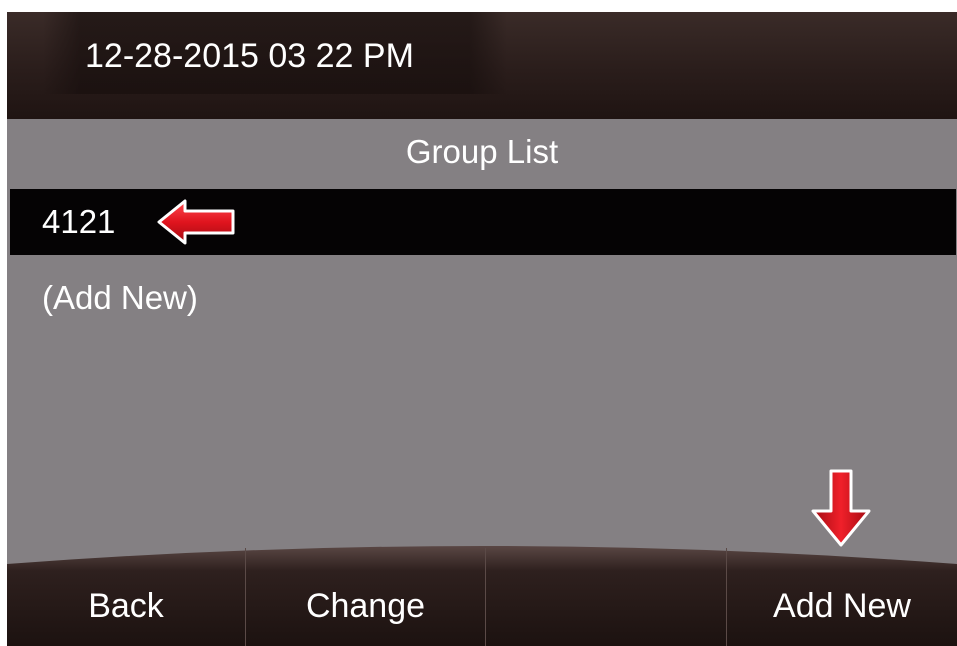 The image size is (957, 646). What do you see at coordinates (196, 222) in the screenshot?
I see `left-arrow-icon` at bounding box center [196, 222].